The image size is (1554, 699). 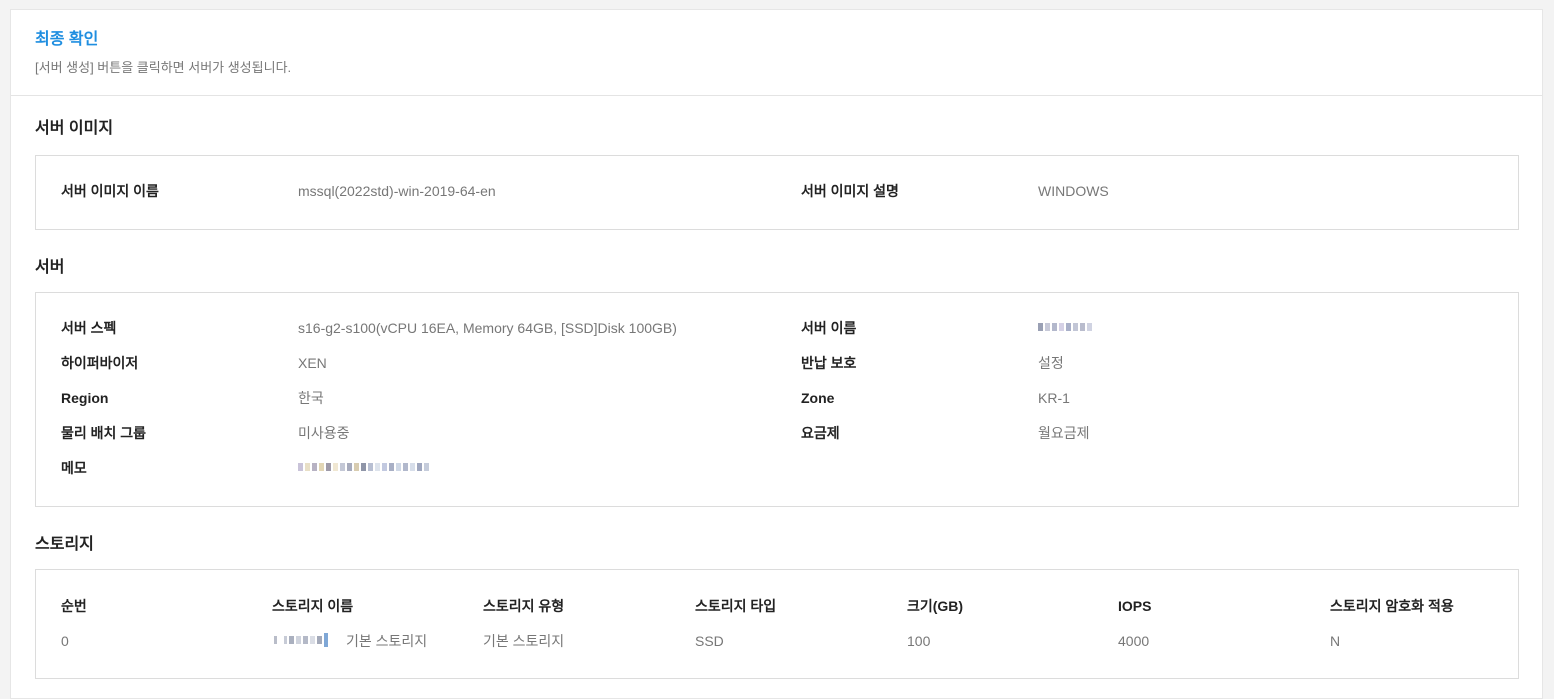 I want to click on col-header-name: 스토리지 이름, so click(x=313, y=606).